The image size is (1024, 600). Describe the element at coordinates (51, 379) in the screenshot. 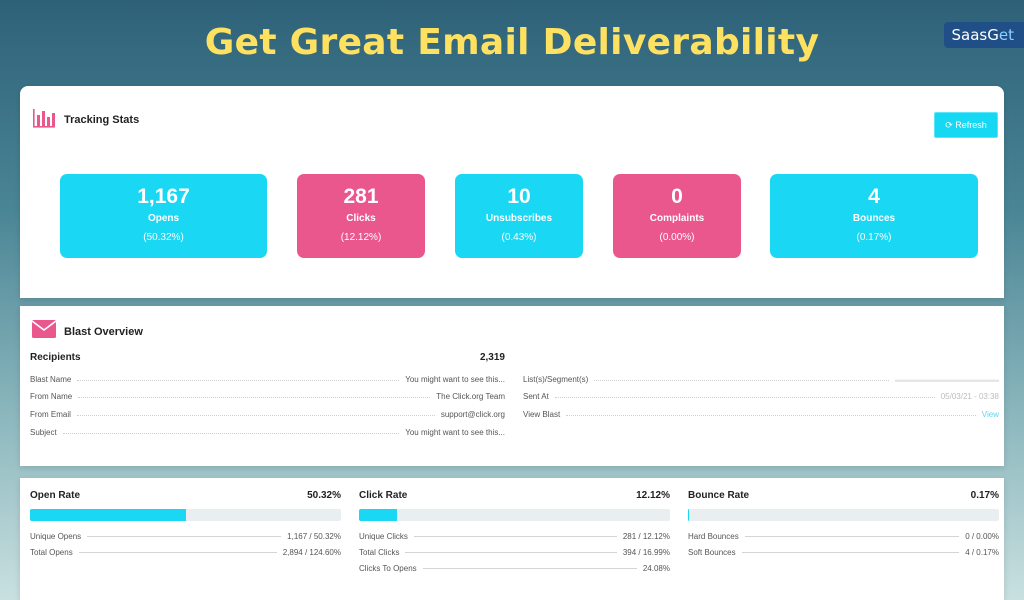

I see `row-label: Blast Name` at that location.